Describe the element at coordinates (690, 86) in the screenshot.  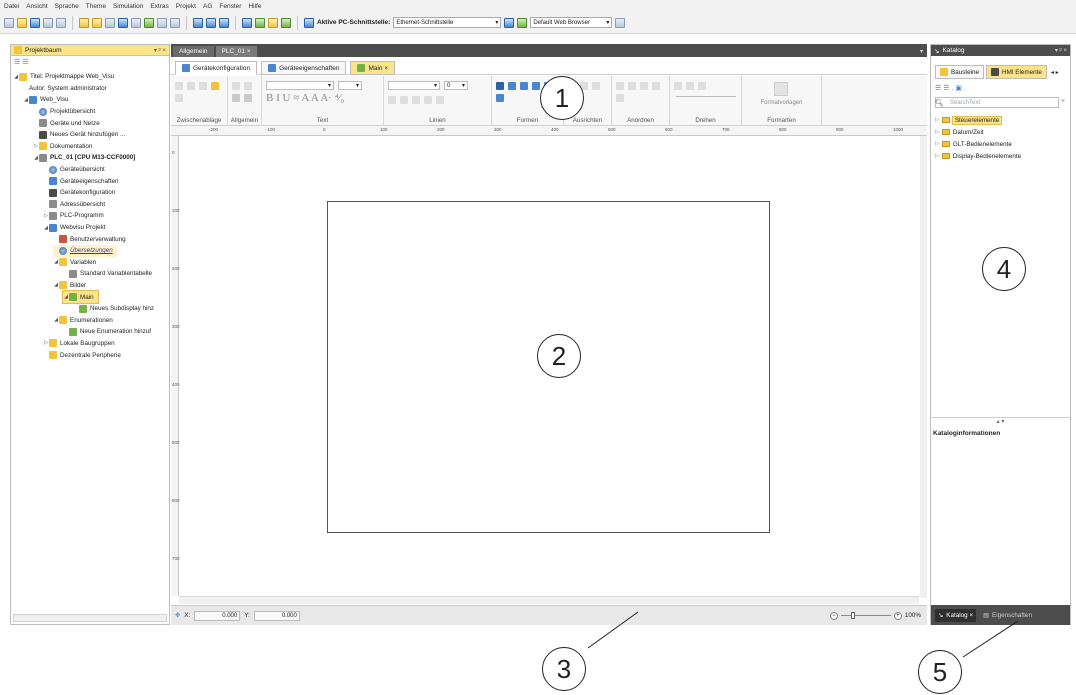
I see `rotate-right-icon` at that location.